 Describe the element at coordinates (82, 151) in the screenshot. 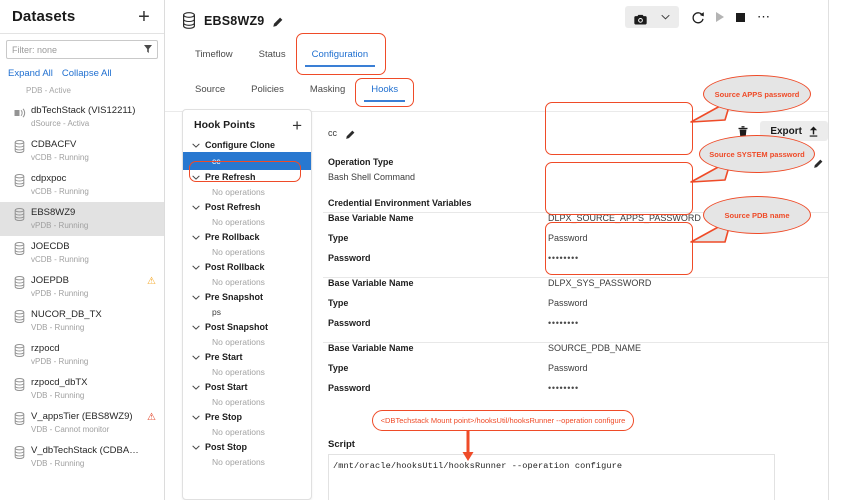

I see `dataset-row: CDBACFV vCDB - Running` at that location.